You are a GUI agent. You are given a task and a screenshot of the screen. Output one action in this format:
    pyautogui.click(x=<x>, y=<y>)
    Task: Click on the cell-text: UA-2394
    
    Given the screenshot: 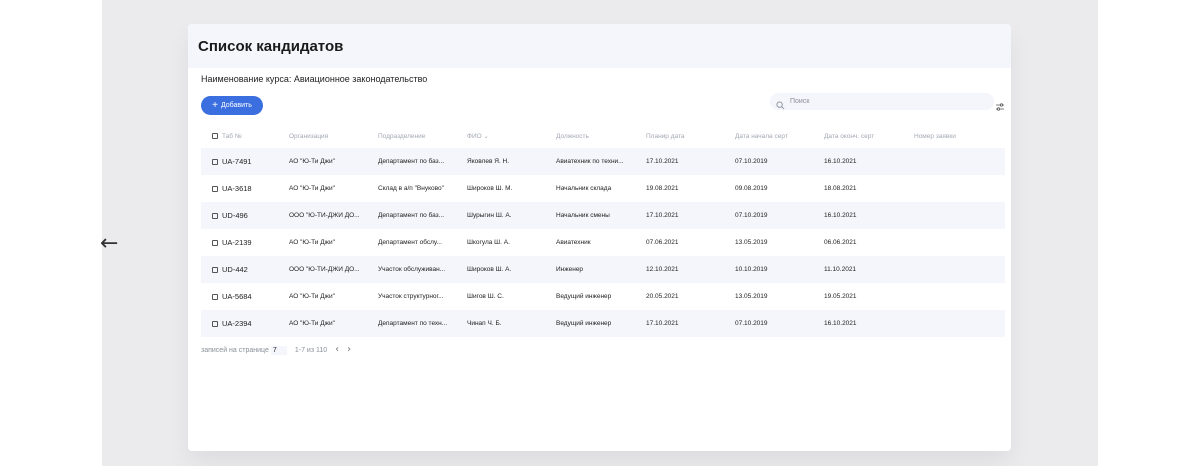 What is the action you would take?
    pyautogui.click(x=237, y=323)
    